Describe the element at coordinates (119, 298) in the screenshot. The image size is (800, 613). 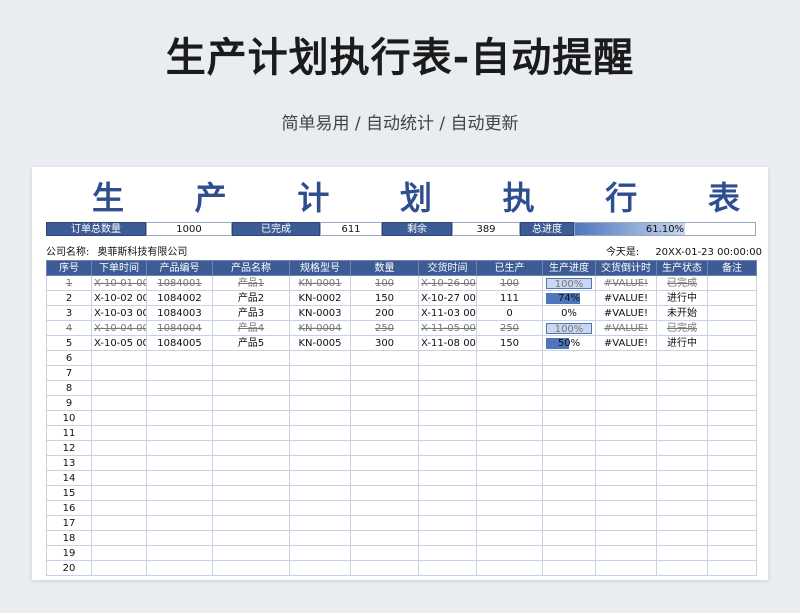
I see `order-time-cell: X-10-02 00:0` at that location.